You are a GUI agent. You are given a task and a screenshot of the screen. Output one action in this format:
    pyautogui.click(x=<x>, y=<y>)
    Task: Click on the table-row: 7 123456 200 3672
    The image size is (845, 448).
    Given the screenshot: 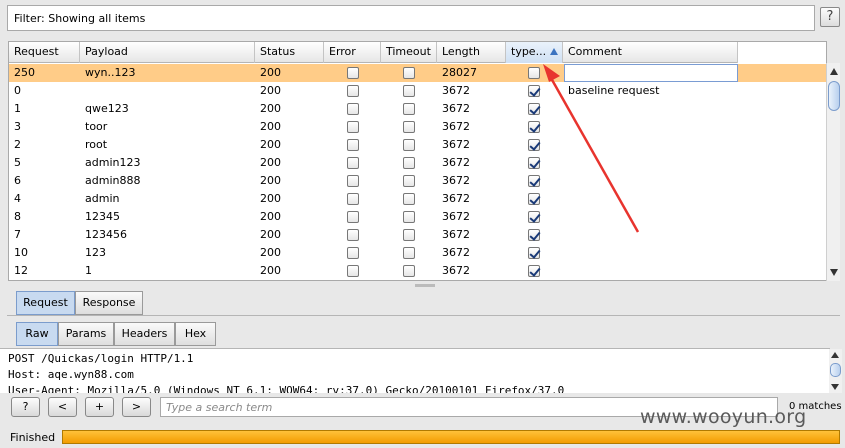 What is the action you would take?
    pyautogui.click(x=417, y=235)
    